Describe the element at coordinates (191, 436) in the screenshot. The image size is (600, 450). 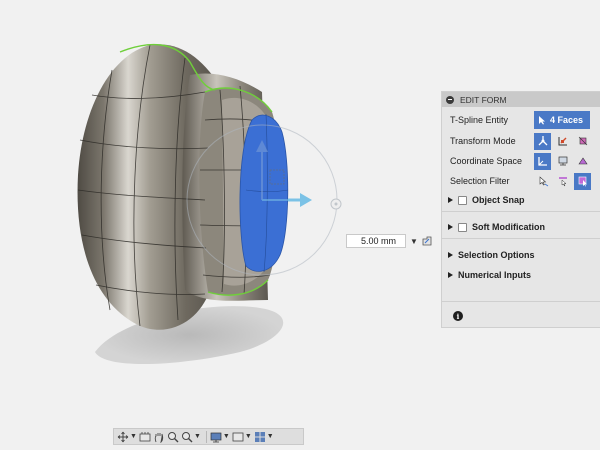
I see `zoom-window-icon: ▼` at that location.